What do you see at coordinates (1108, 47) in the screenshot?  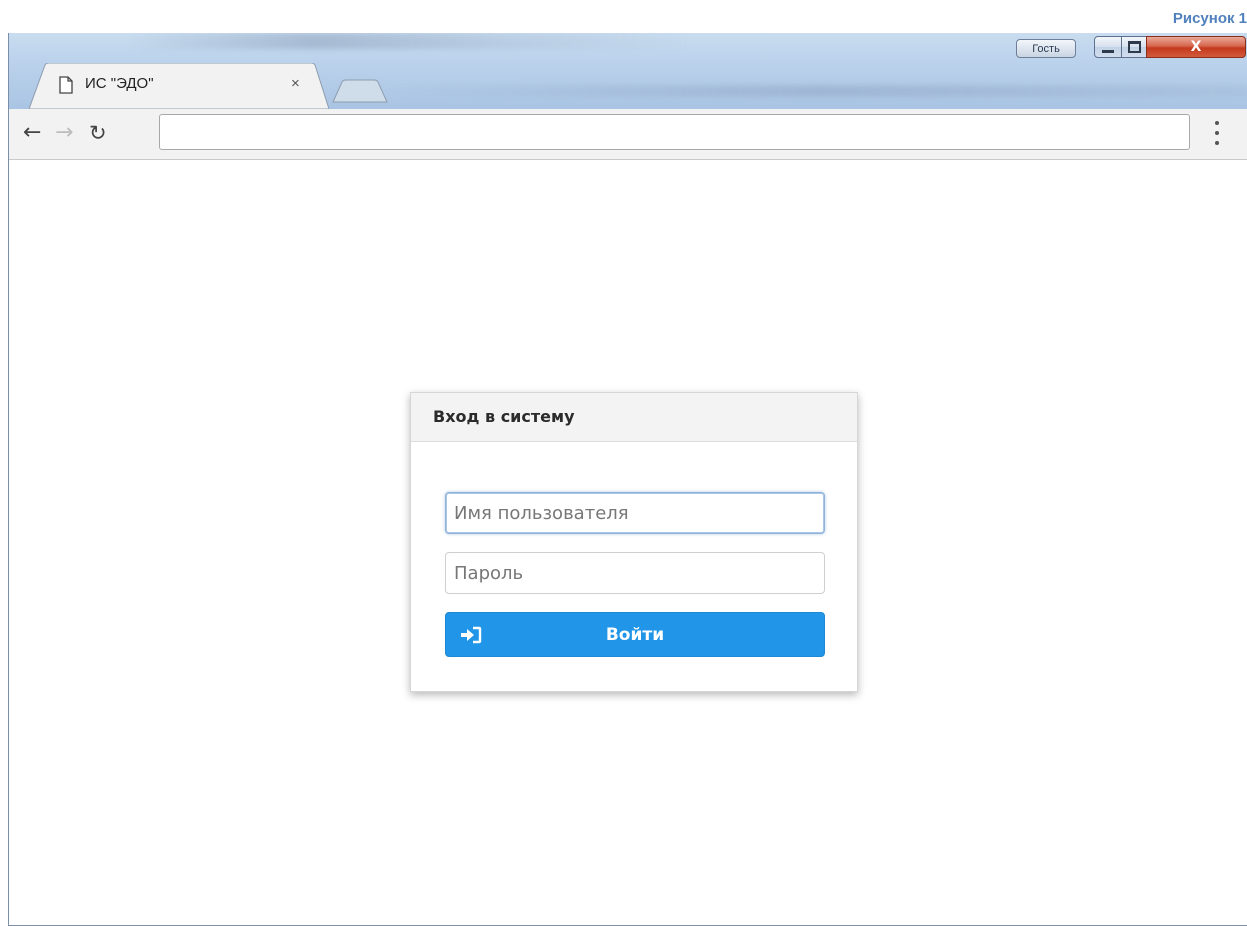 I see `minimize-button` at bounding box center [1108, 47].